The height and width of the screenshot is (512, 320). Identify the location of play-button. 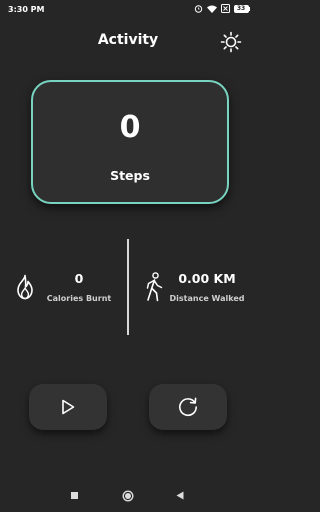
(68, 407).